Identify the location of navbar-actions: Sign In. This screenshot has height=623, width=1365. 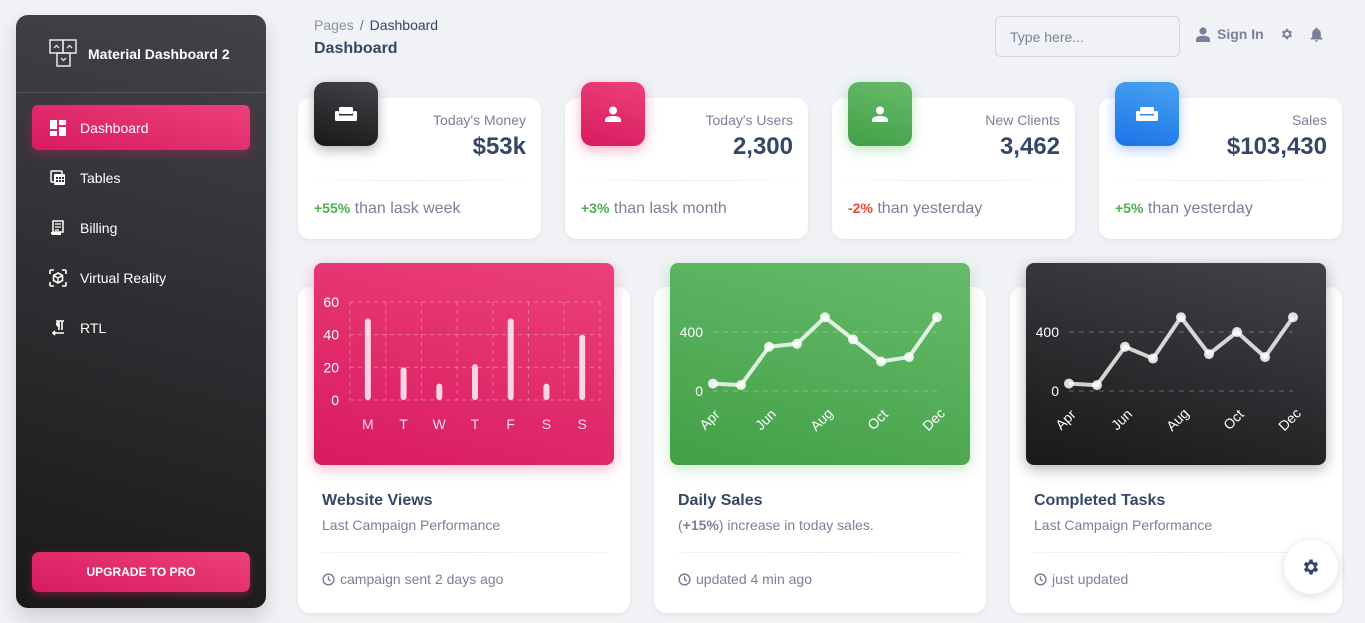
(1260, 34).